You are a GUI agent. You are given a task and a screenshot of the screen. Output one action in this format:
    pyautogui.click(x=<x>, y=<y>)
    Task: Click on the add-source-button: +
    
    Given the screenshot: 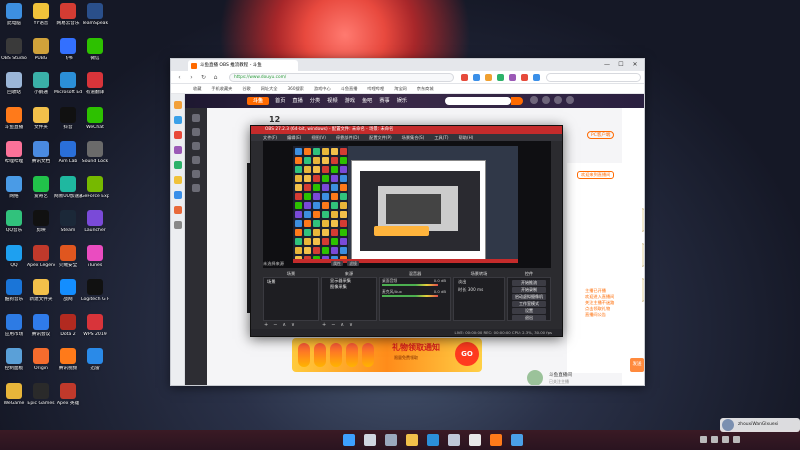 What is the action you would take?
    pyautogui.click(x=324, y=325)
    